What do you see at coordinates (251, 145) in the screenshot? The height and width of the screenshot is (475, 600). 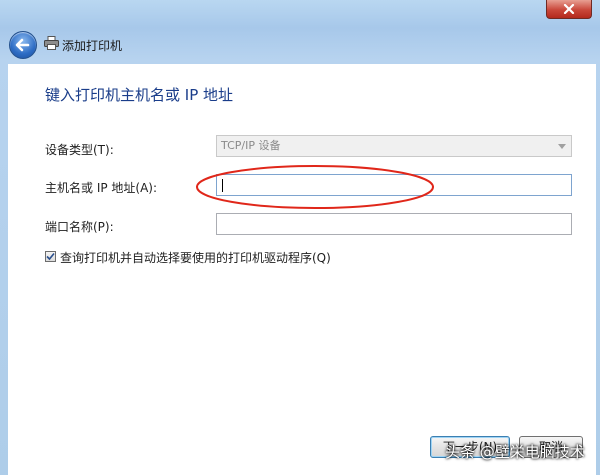 I see `device-type-value: TCP/IP 设备` at bounding box center [251, 145].